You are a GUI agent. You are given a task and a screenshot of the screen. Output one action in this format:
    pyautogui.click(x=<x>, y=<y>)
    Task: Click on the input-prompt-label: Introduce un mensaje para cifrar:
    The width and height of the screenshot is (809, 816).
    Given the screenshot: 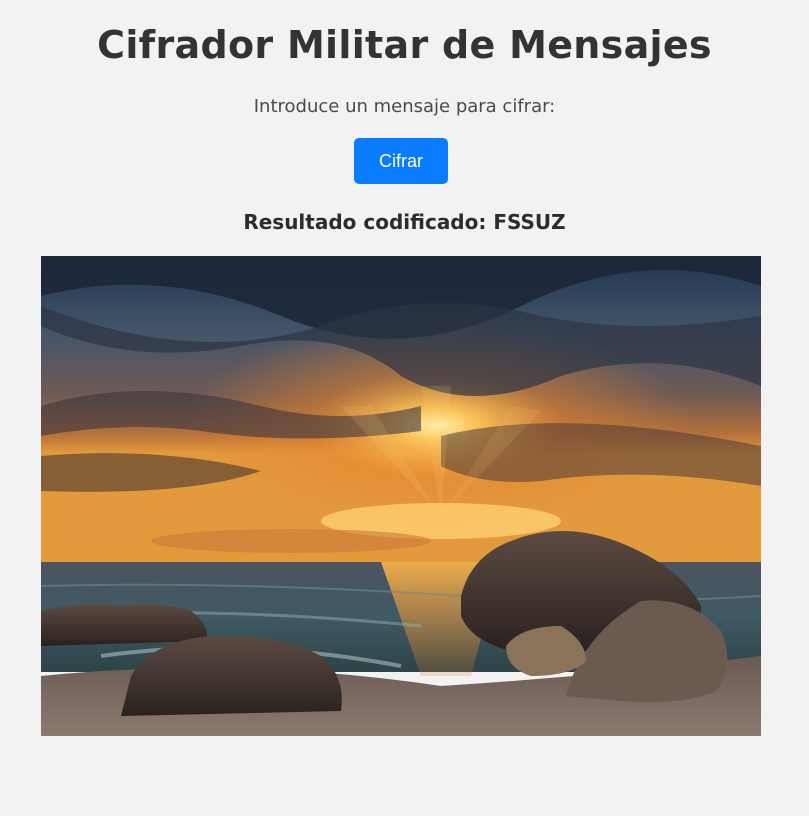 What is the action you would take?
    pyautogui.click(x=404, y=106)
    